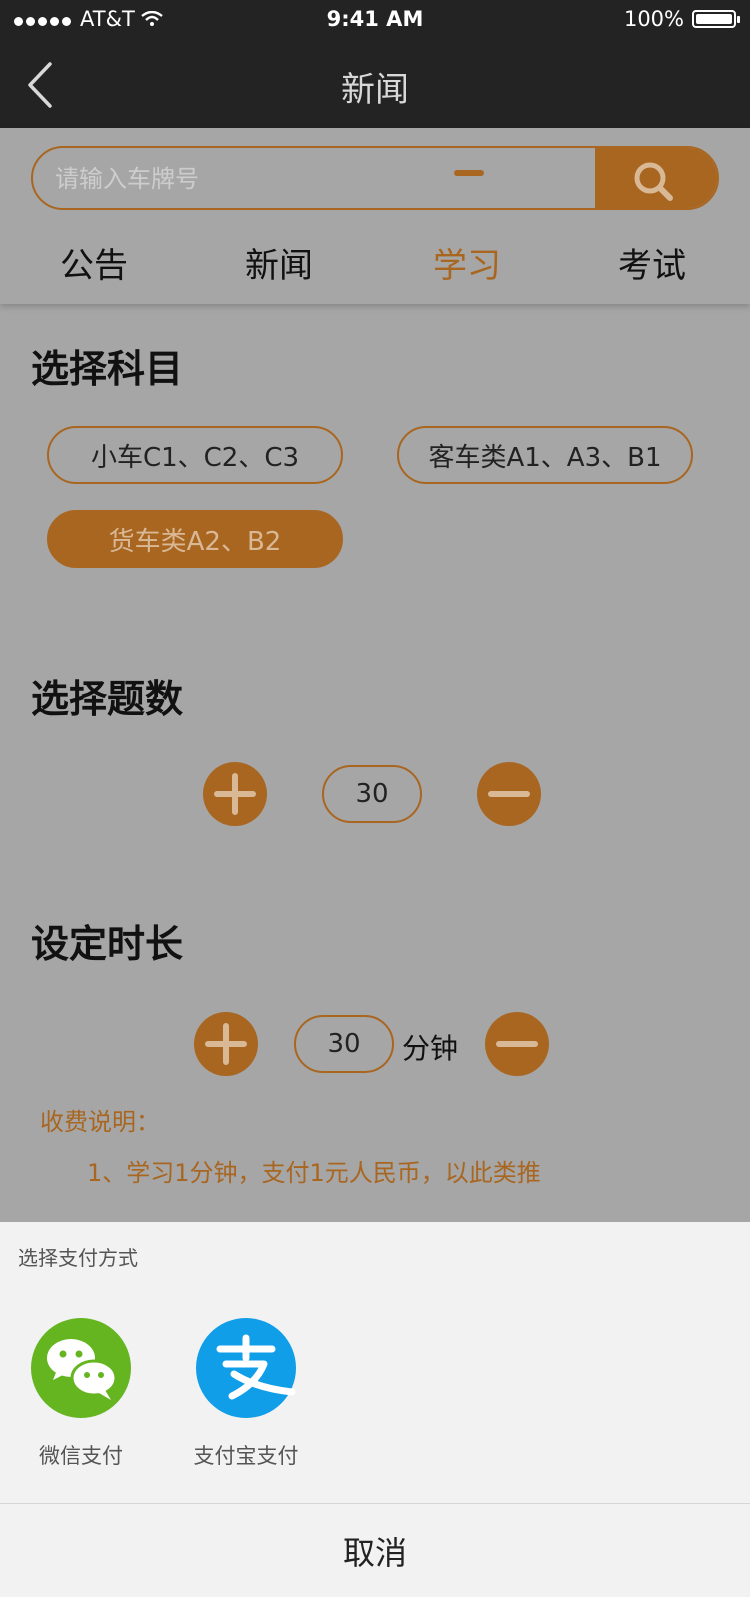 Image resolution: width=750 pixels, height=1597 pixels. Describe the element at coordinates (653, 181) in the screenshot. I see `search-icon` at that location.